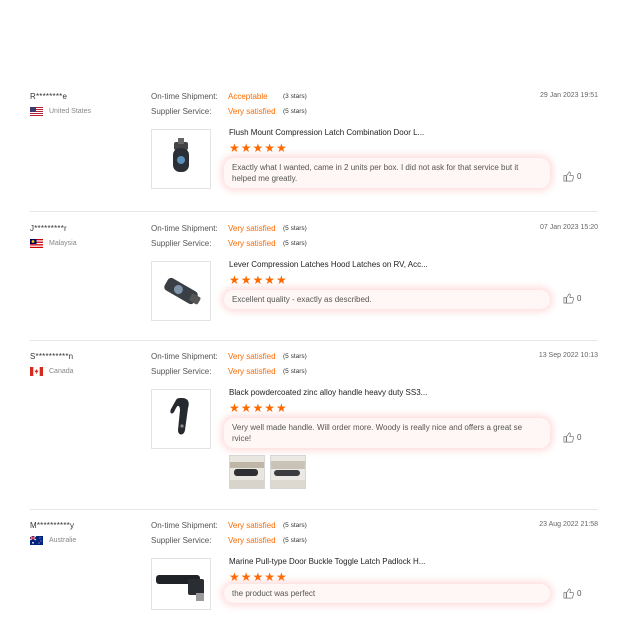 Image resolution: width=640 pixels, height=640 pixels. What do you see at coordinates (568, 355) in the screenshot?
I see `review-date: 13 Sep 2022 10:13` at bounding box center [568, 355].